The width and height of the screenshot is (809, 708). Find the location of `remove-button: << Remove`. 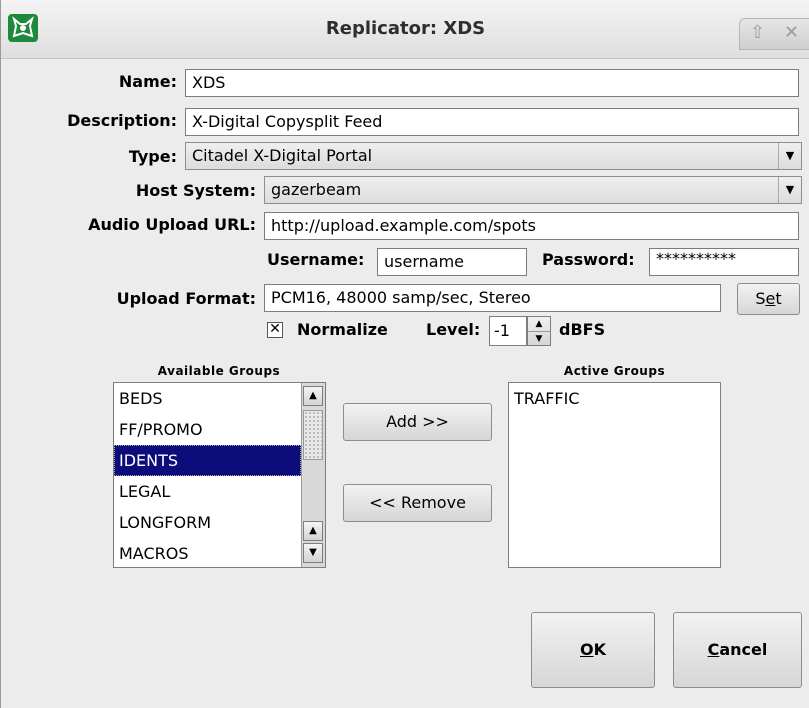

remove-button: << Remove is located at coordinates (417, 503).